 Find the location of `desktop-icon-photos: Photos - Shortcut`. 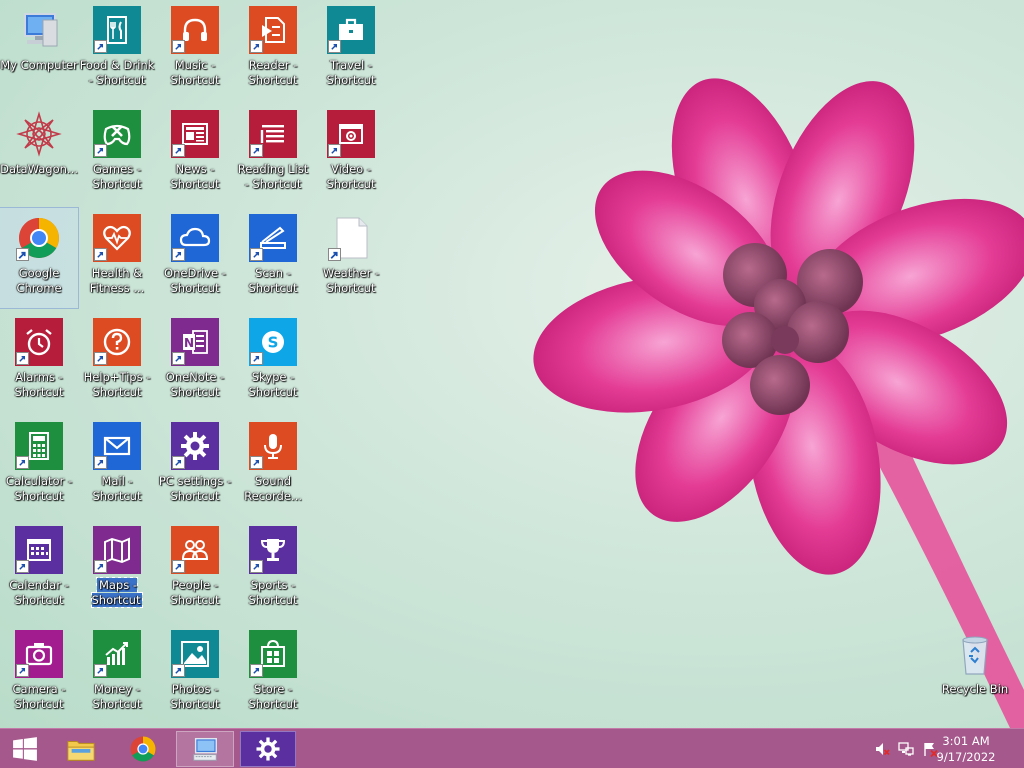

desktop-icon-photos: Photos - Shortcut is located at coordinates (195, 674).